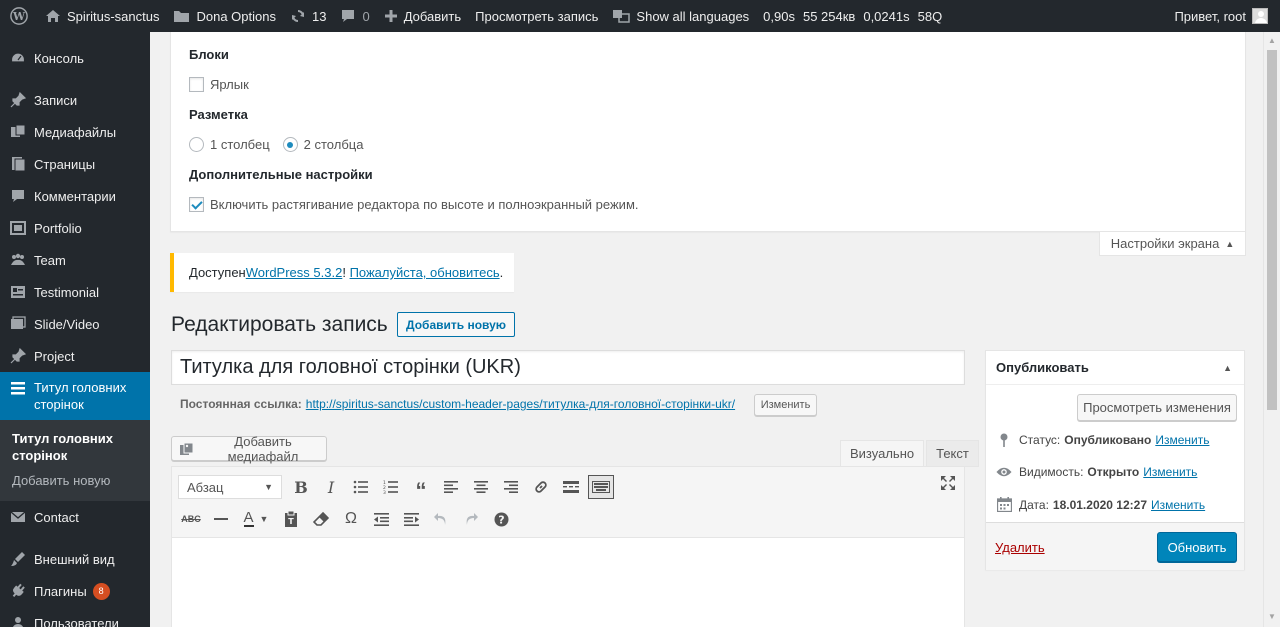 This screenshot has width=1280, height=627. Describe the element at coordinates (351, 519) in the screenshot. I see `special-character-button: Ω` at that location.